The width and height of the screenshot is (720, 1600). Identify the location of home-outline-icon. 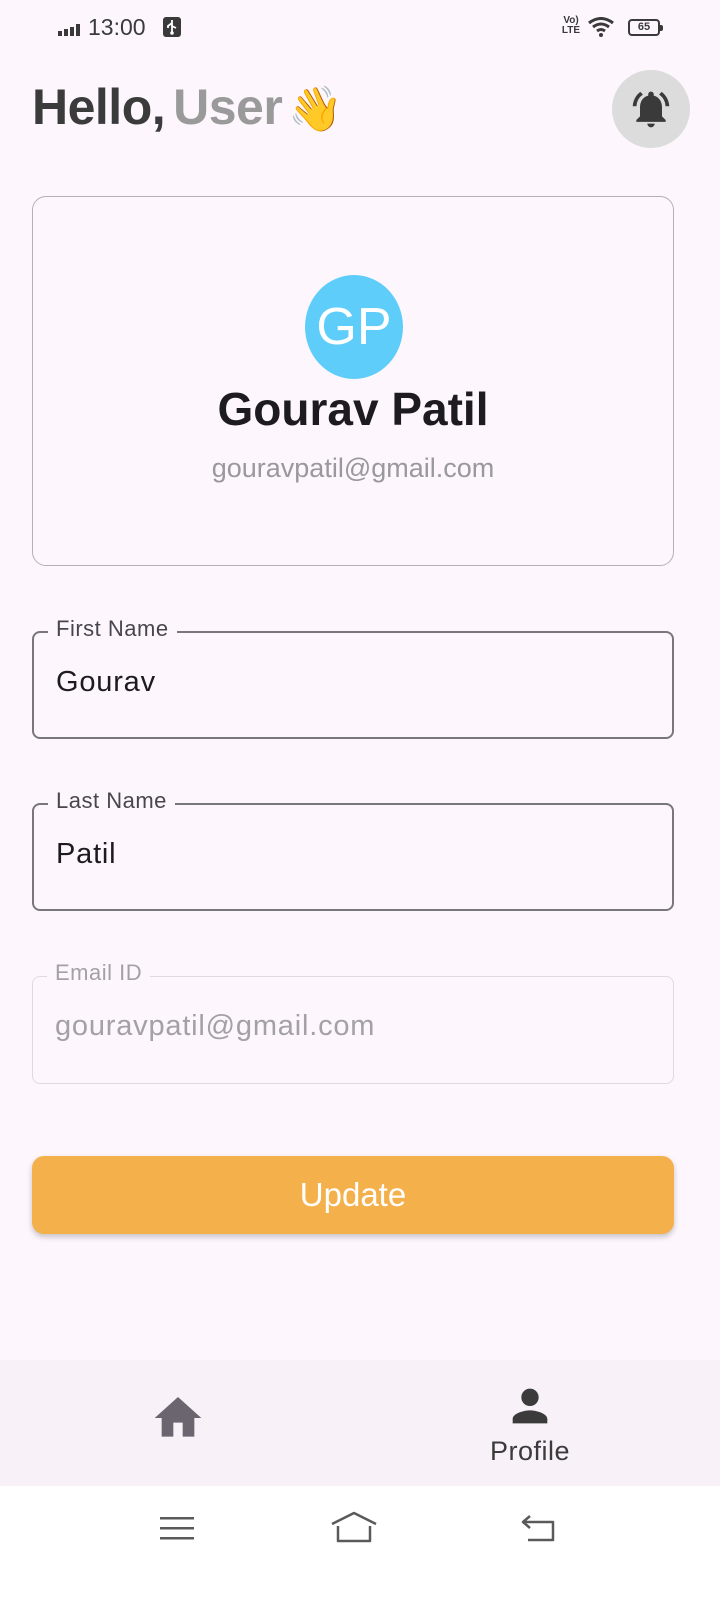
(354, 1528).